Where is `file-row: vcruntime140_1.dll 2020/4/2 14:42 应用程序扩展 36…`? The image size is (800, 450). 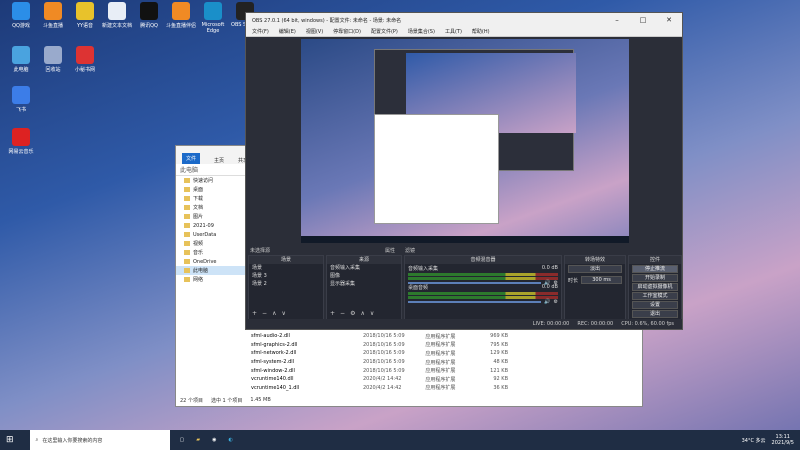
file-row: vcruntime140_1.dll 2020/4/2 14:42 应用程序扩展 36… is located at coordinates (378, 388).